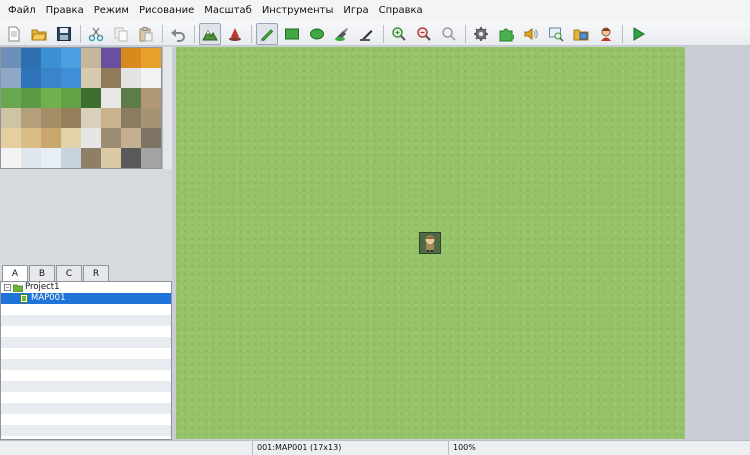  I want to click on tile-grid, so click(81, 108).